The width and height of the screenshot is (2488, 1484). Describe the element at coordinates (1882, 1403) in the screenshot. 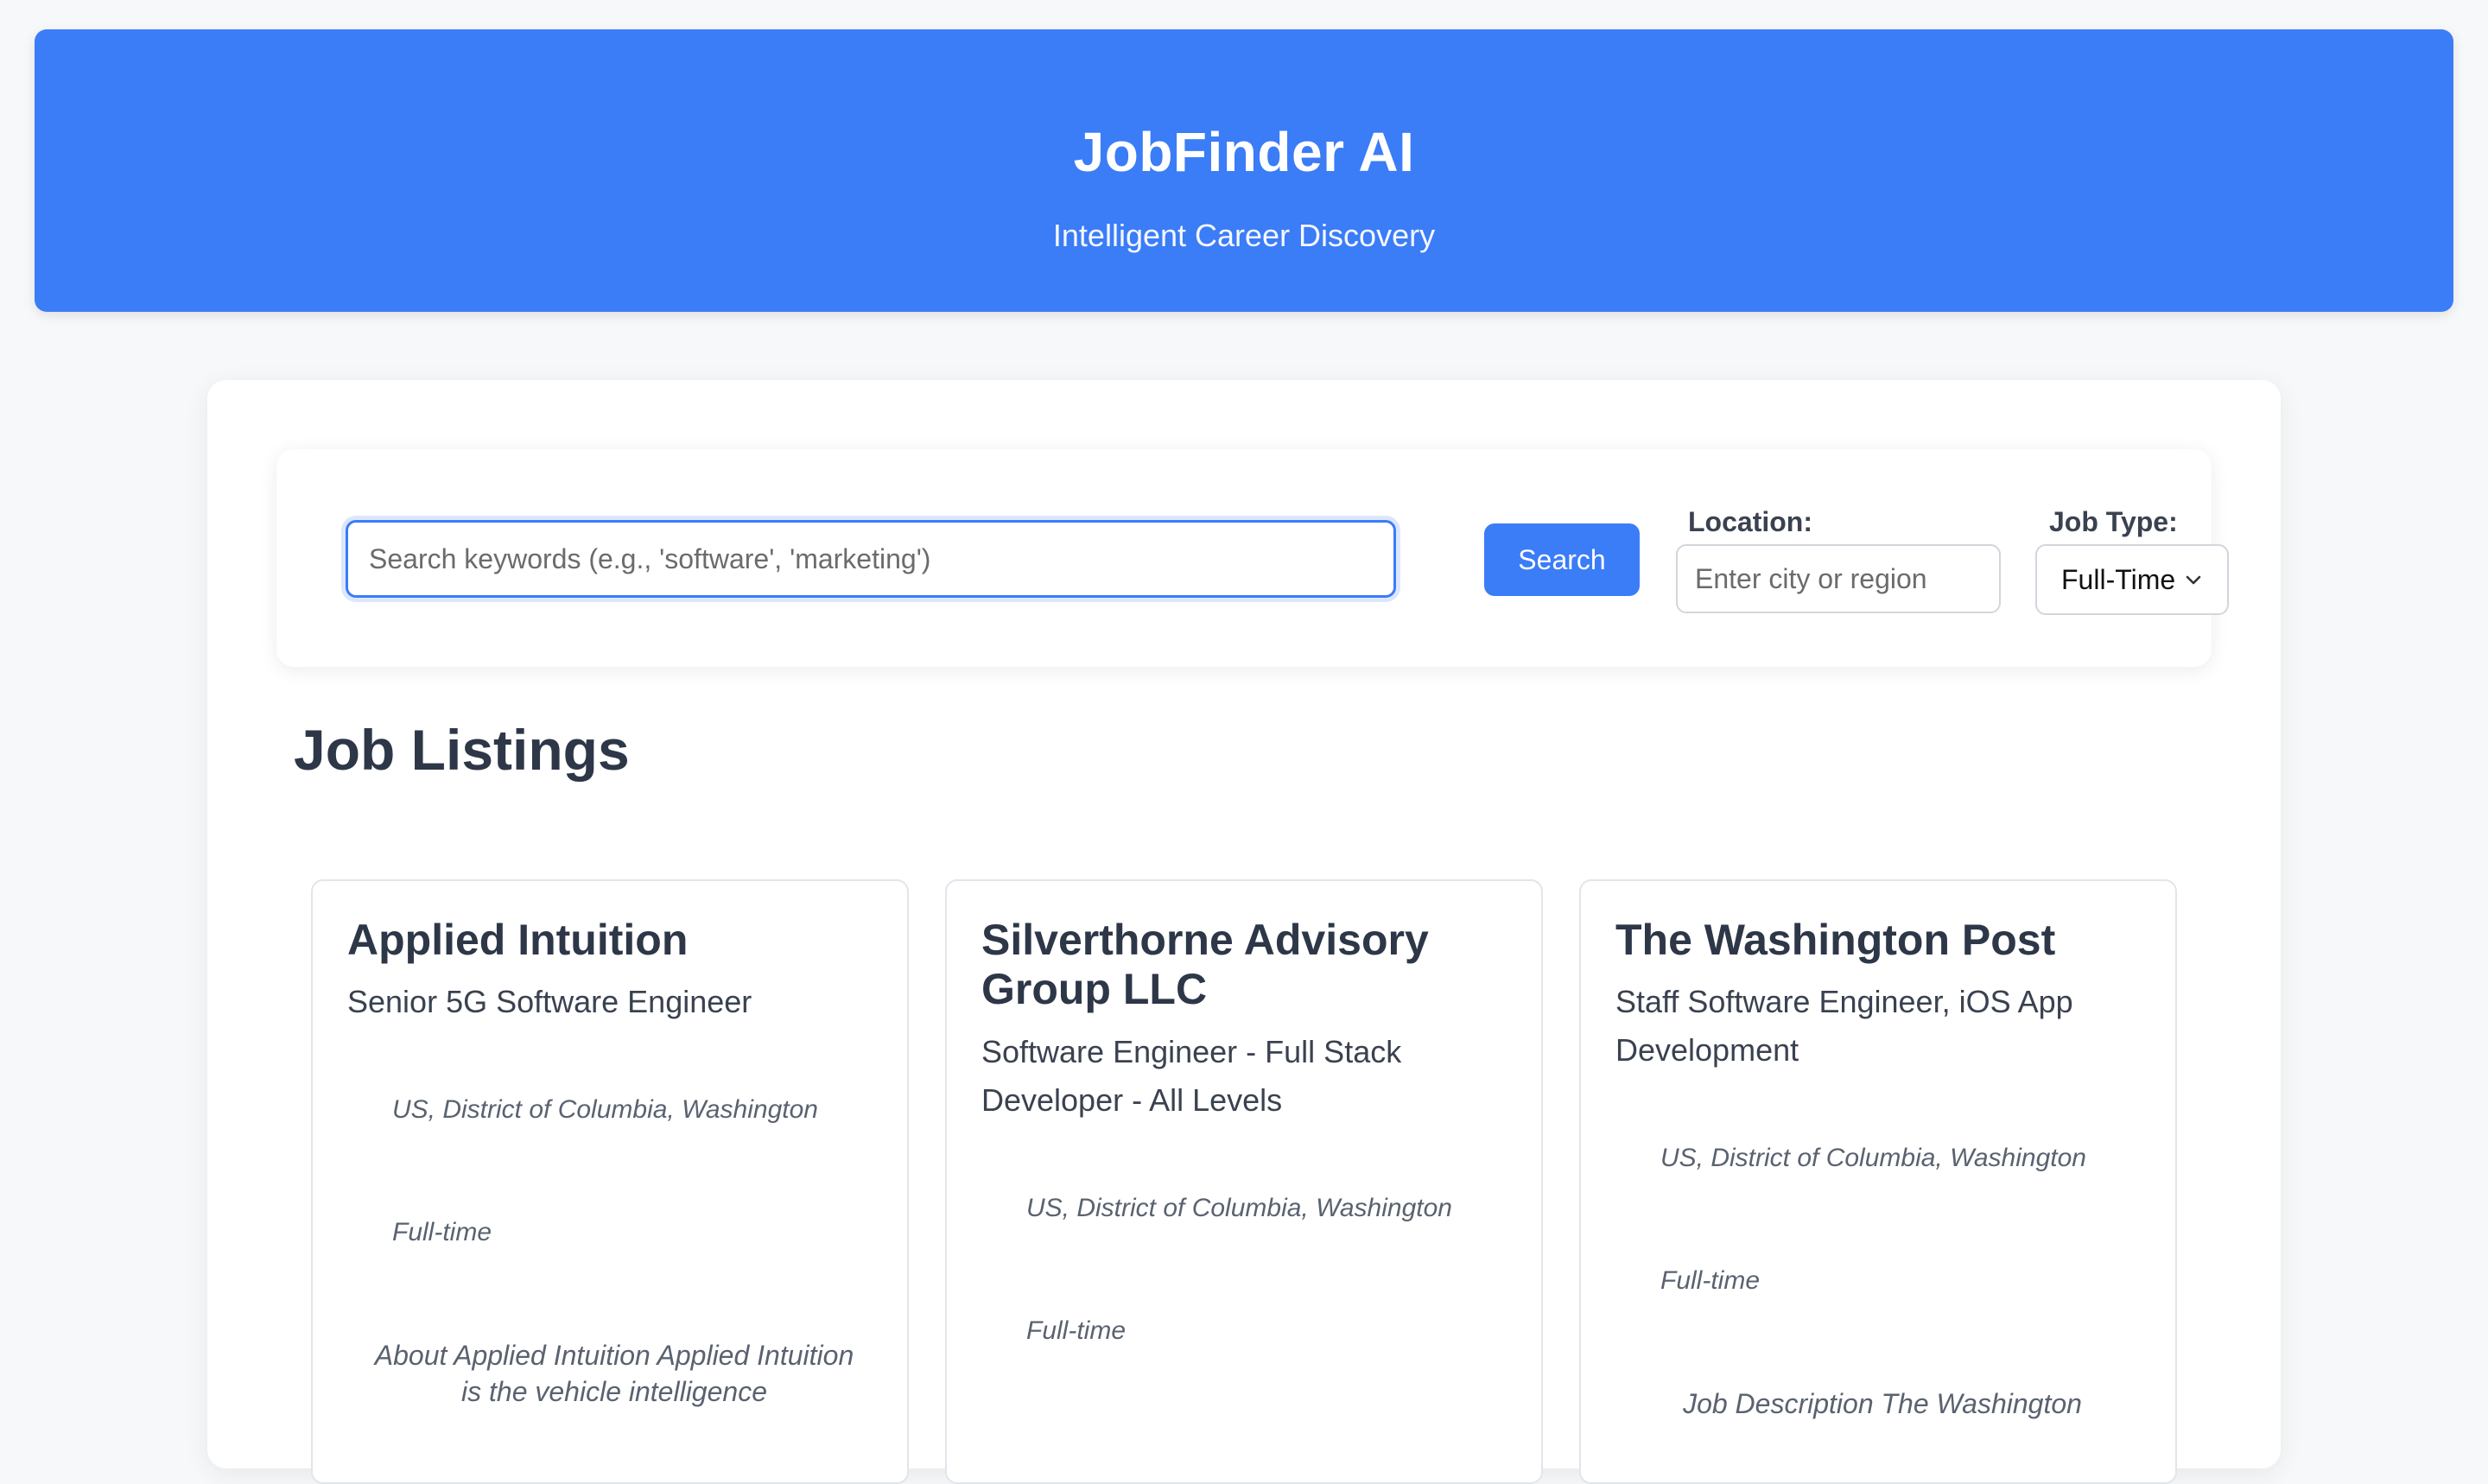

I see `job-description: Job Description The Washington` at that location.